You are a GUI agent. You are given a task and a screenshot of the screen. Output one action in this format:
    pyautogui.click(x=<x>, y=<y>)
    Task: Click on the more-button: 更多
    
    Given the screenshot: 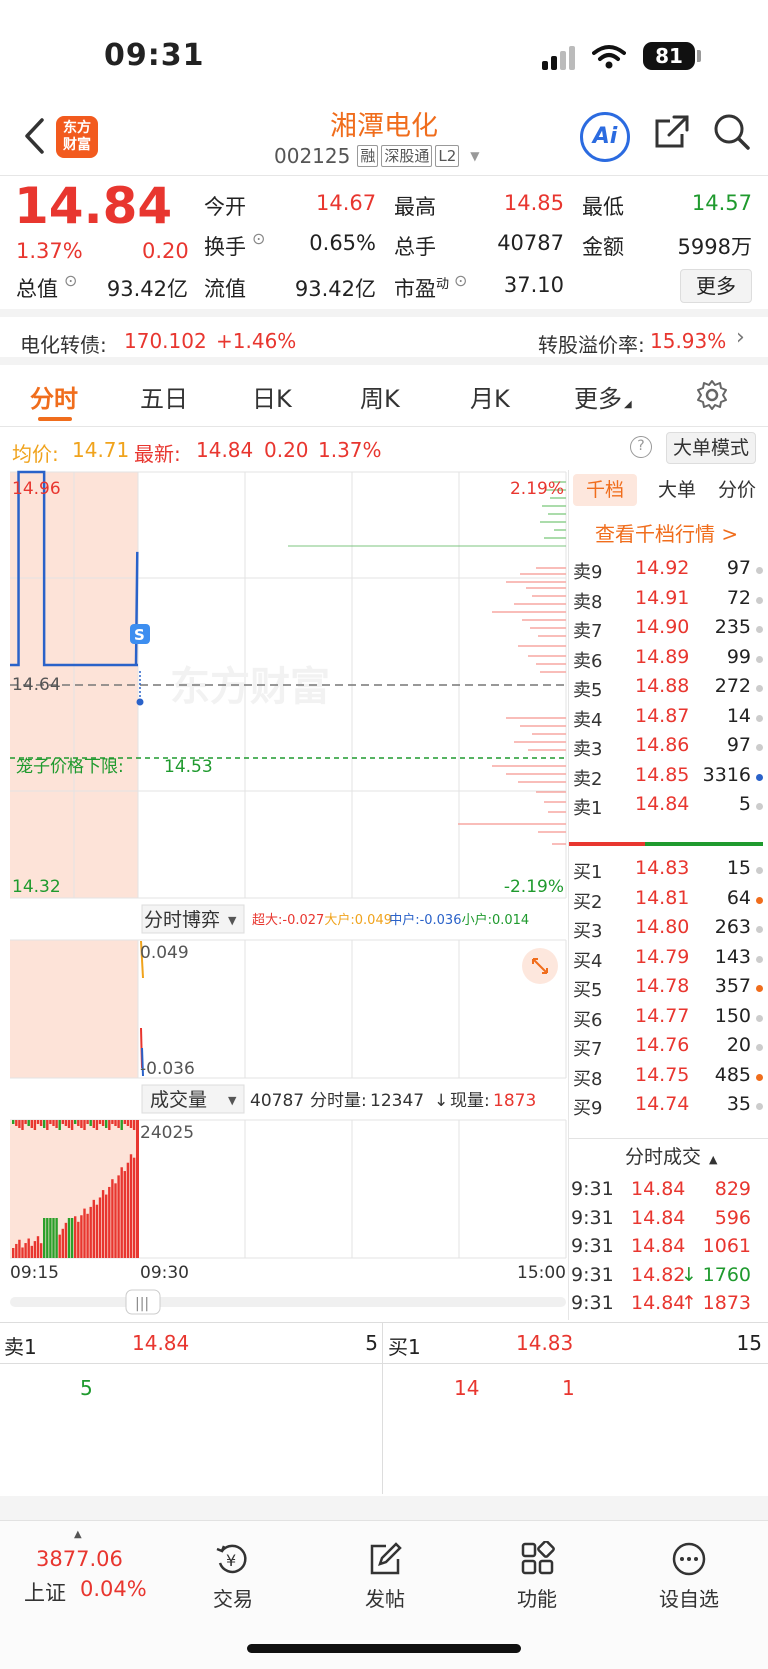 What is the action you would take?
    pyautogui.click(x=716, y=286)
    